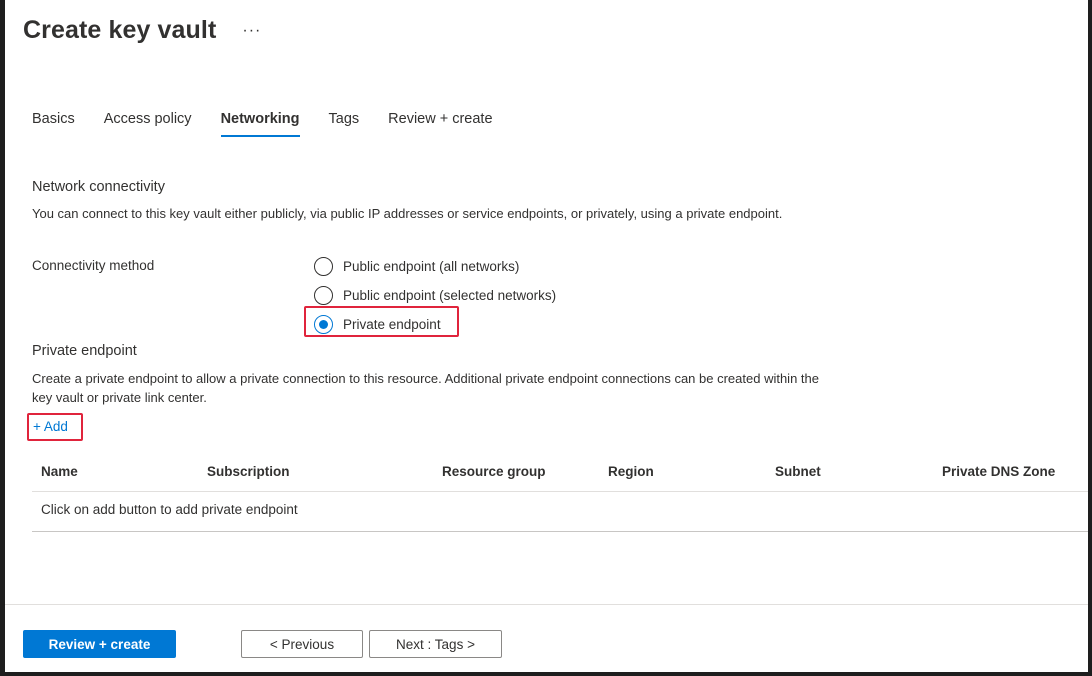  I want to click on network-connectivity-heading: Network connectivity, so click(98, 187).